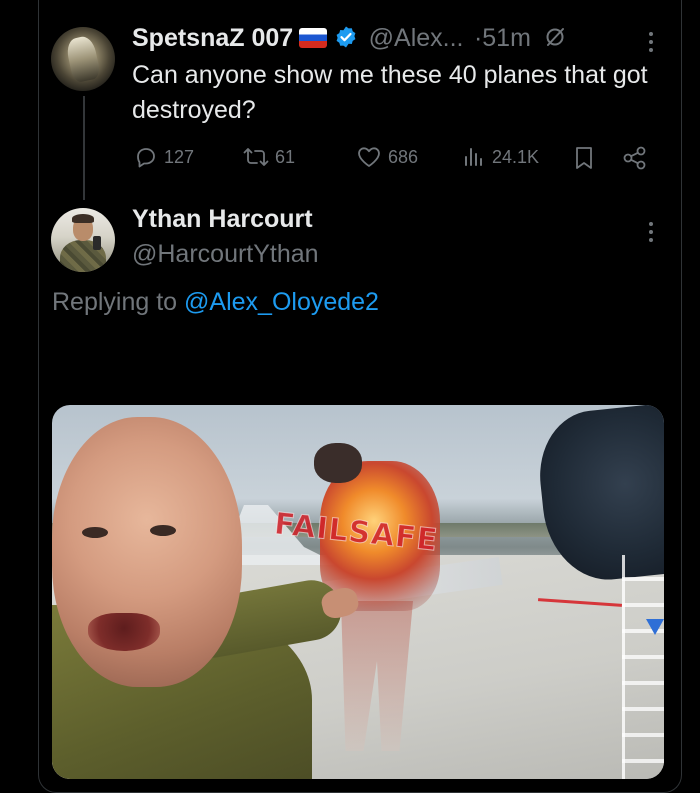 The width and height of the screenshot is (700, 793). What do you see at coordinates (516, 156) in the screenshot?
I see `views-count: 24.1K` at bounding box center [516, 156].